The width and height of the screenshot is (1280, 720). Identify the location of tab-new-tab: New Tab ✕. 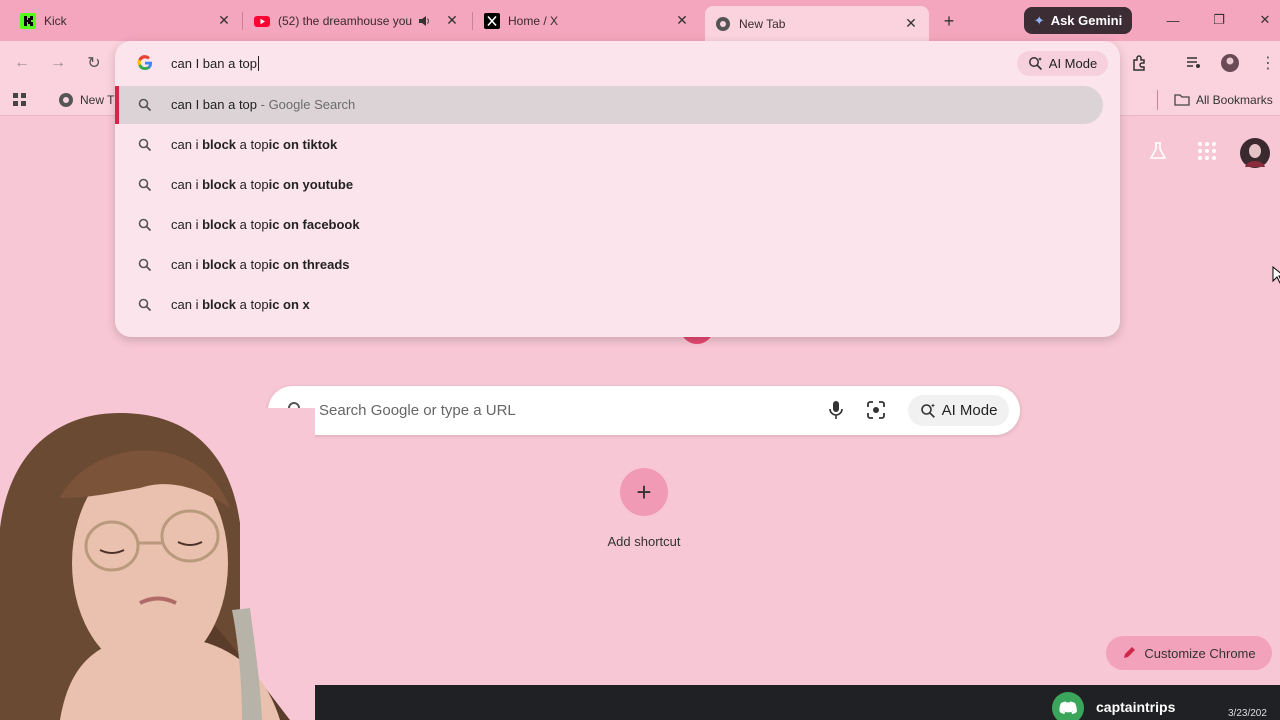
(817, 23).